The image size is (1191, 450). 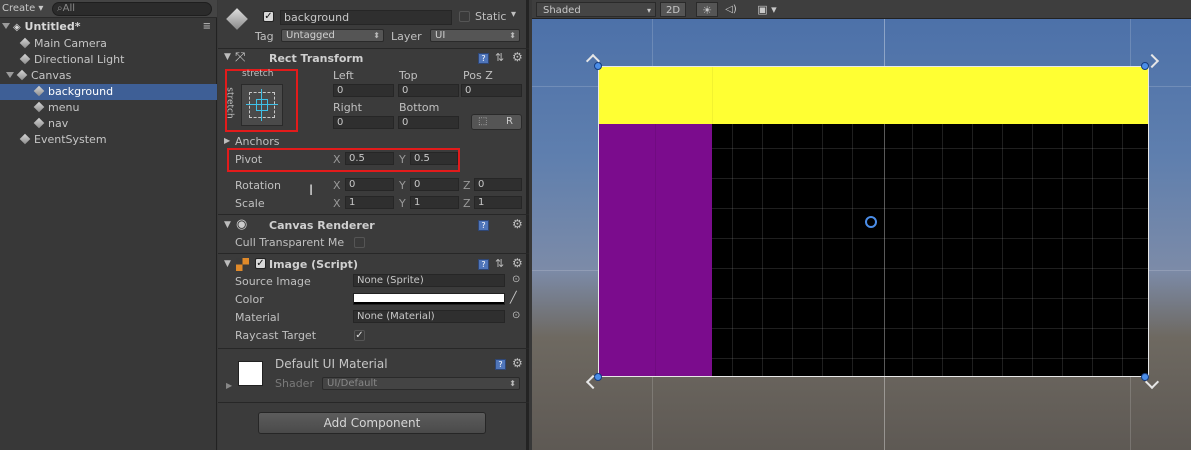 What do you see at coordinates (434, 158) in the screenshot?
I see `pivot-y-field: 0.5` at bounding box center [434, 158].